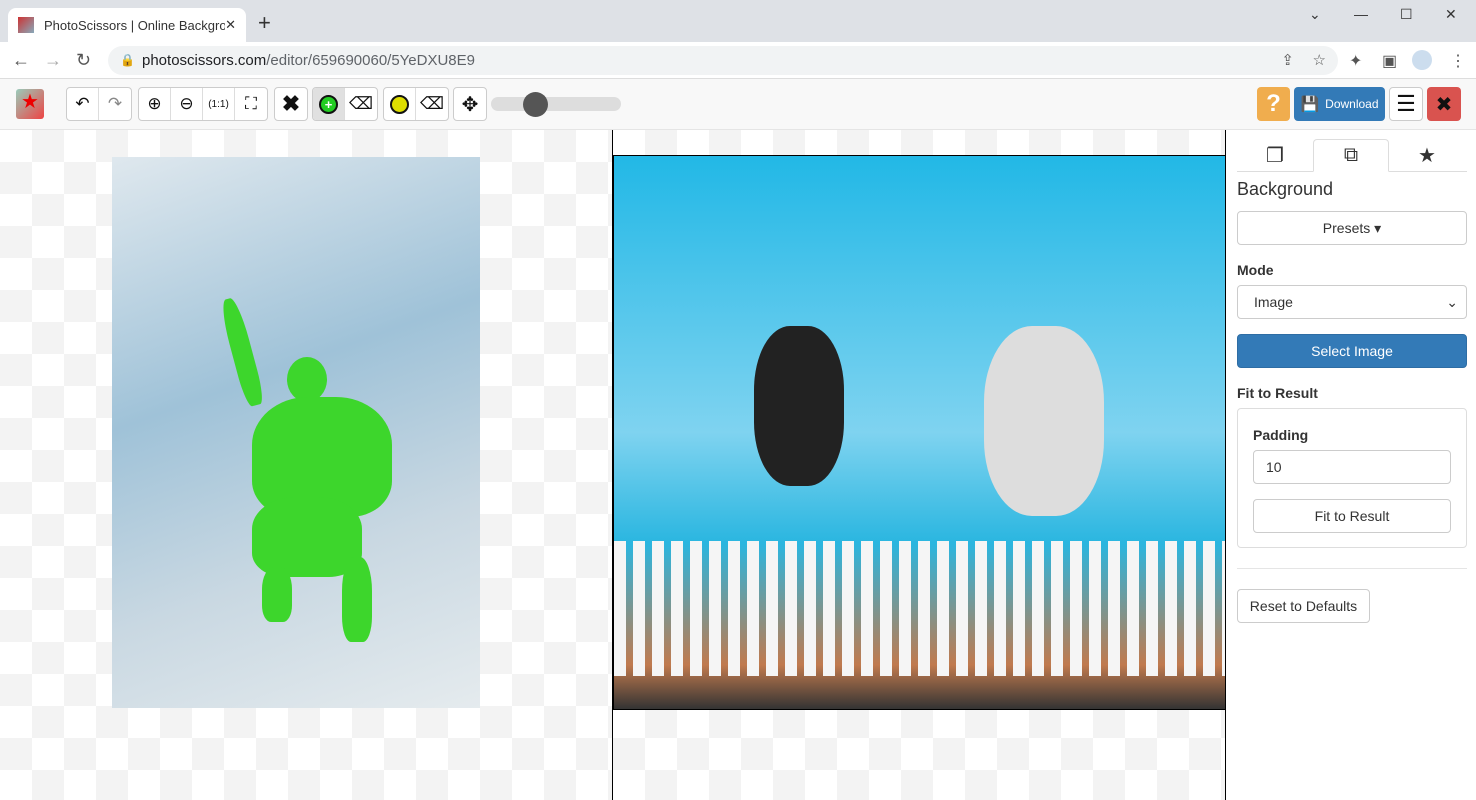 The image size is (1476, 800). Describe the element at coordinates (1303, 606) in the screenshot. I see `reset-defaults-button: Reset to Defaults` at that location.